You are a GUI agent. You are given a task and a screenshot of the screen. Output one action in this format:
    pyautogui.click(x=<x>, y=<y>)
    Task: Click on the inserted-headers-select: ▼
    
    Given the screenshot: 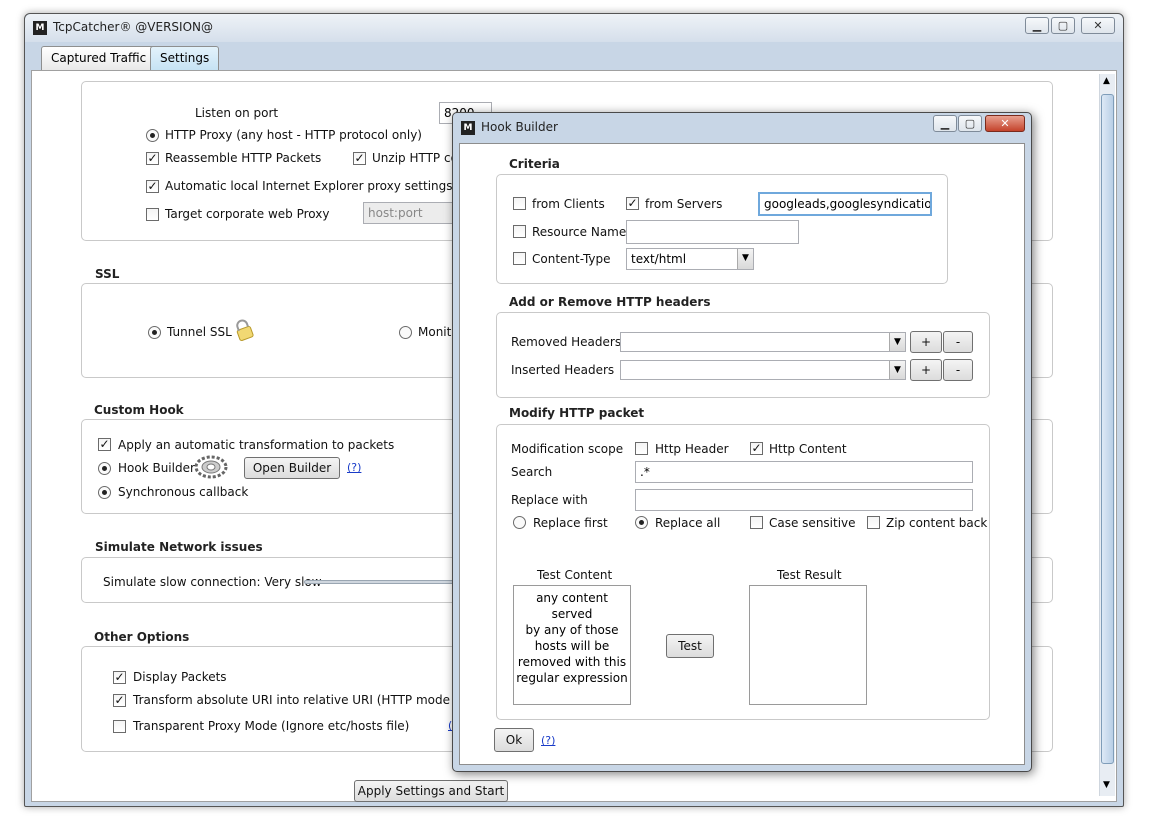 What is the action you would take?
    pyautogui.click(x=763, y=370)
    